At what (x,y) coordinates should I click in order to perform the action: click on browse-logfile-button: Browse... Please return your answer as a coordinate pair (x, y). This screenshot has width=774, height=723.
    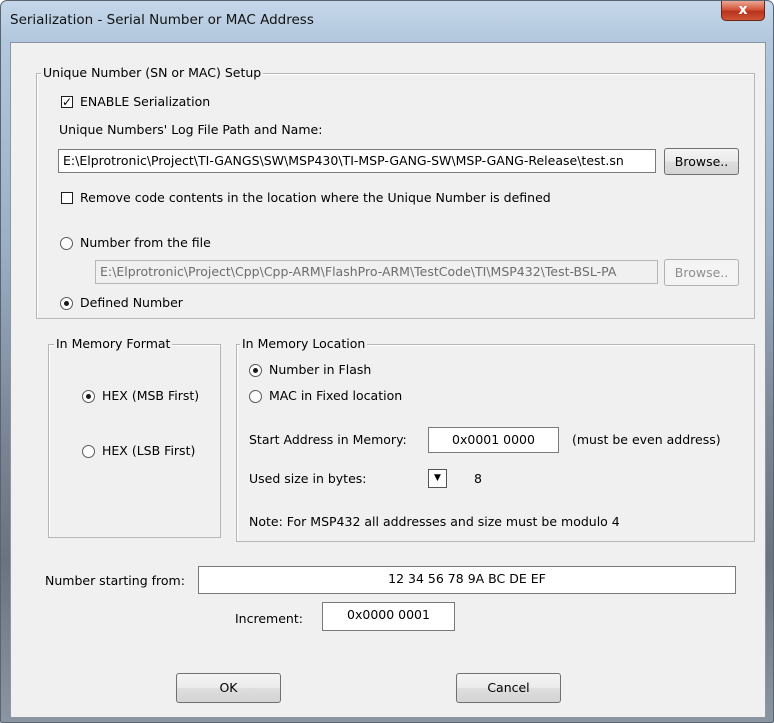
    Looking at the image, I should click on (701, 161).